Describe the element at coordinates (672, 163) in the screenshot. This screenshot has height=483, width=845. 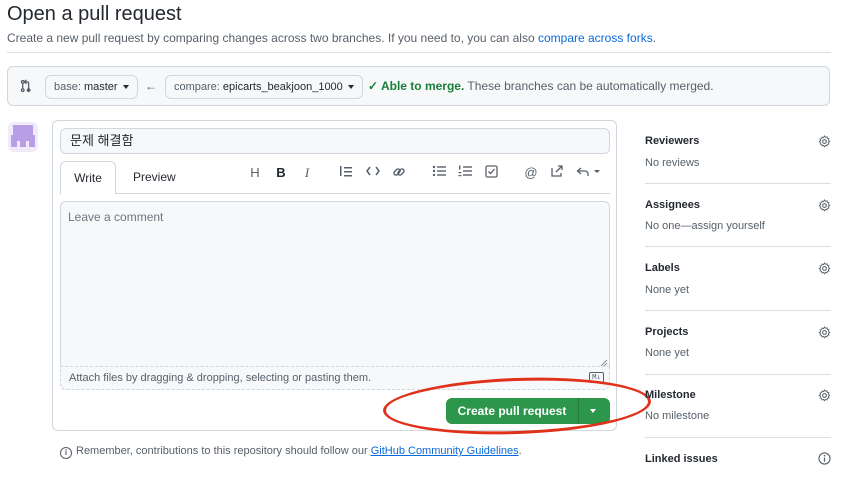
I see `sidebar-reviewers-value: No reviews` at that location.